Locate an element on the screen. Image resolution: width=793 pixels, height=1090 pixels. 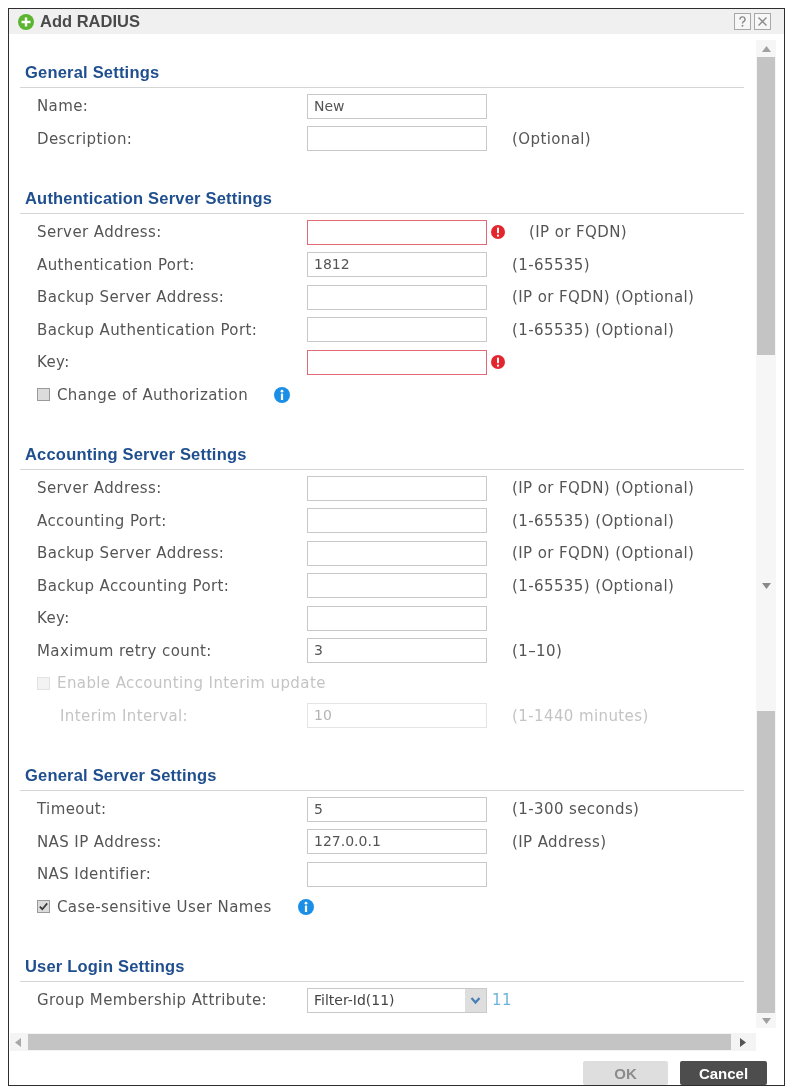
field-label: NAS Identifier: is located at coordinates (95, 874).